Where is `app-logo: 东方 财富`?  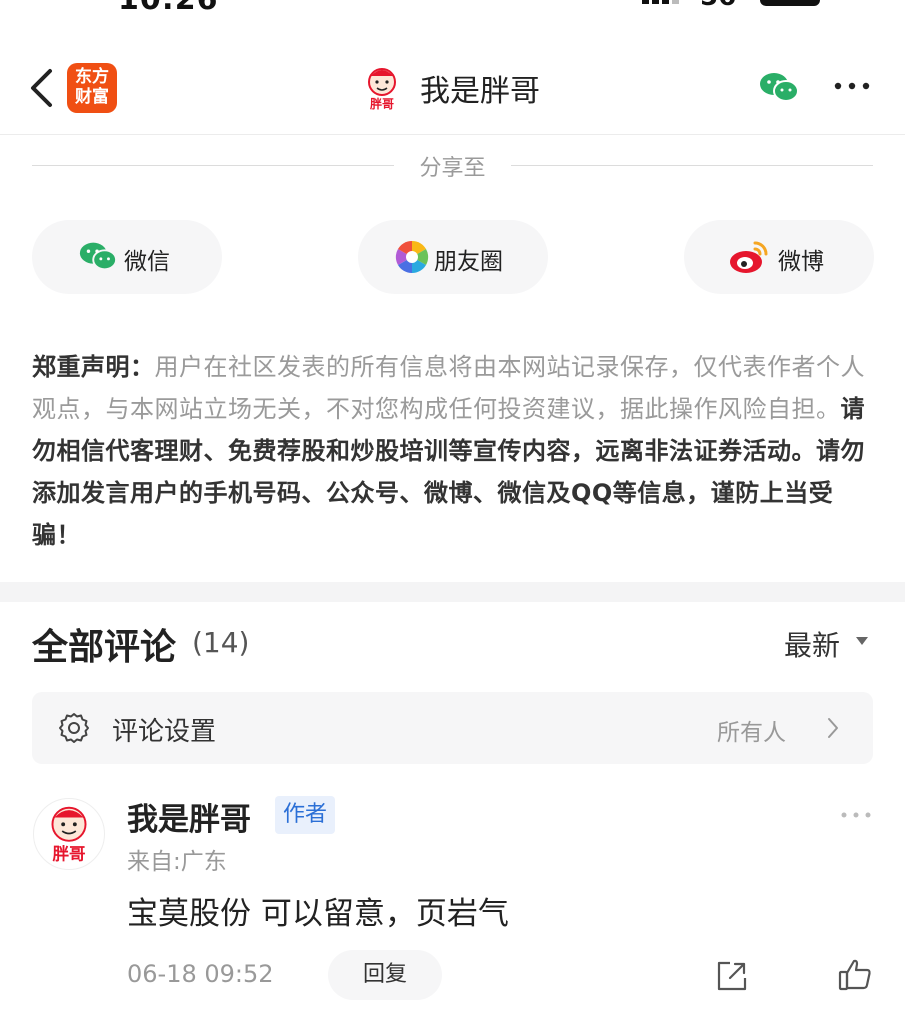 app-logo: 东方 财富 is located at coordinates (92, 88).